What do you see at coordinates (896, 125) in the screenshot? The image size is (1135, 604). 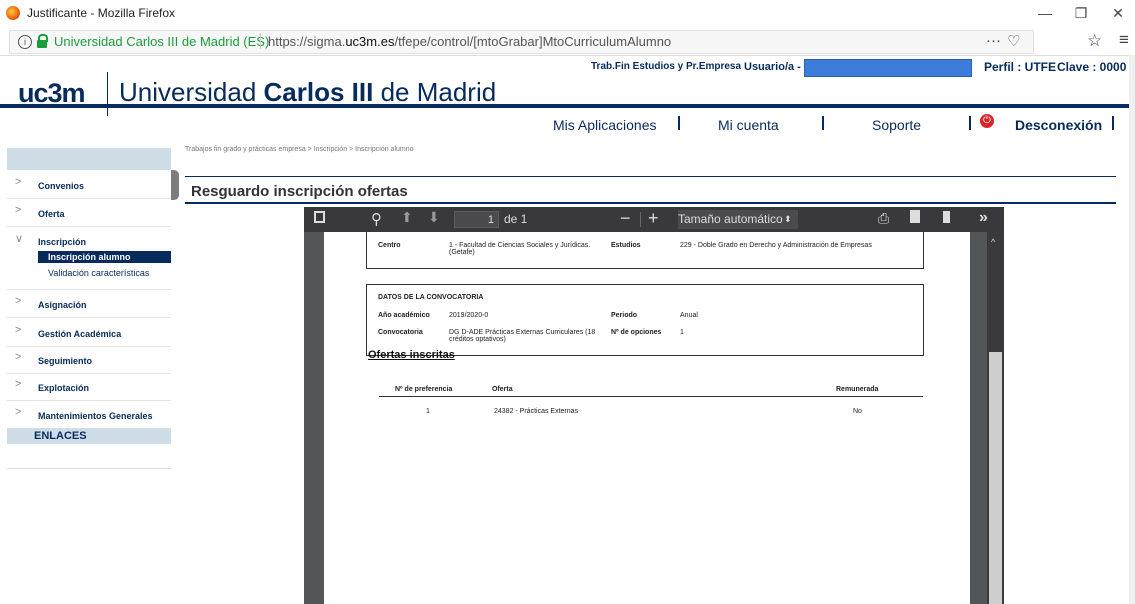 I see `nav-soporte: Soporte` at bounding box center [896, 125].